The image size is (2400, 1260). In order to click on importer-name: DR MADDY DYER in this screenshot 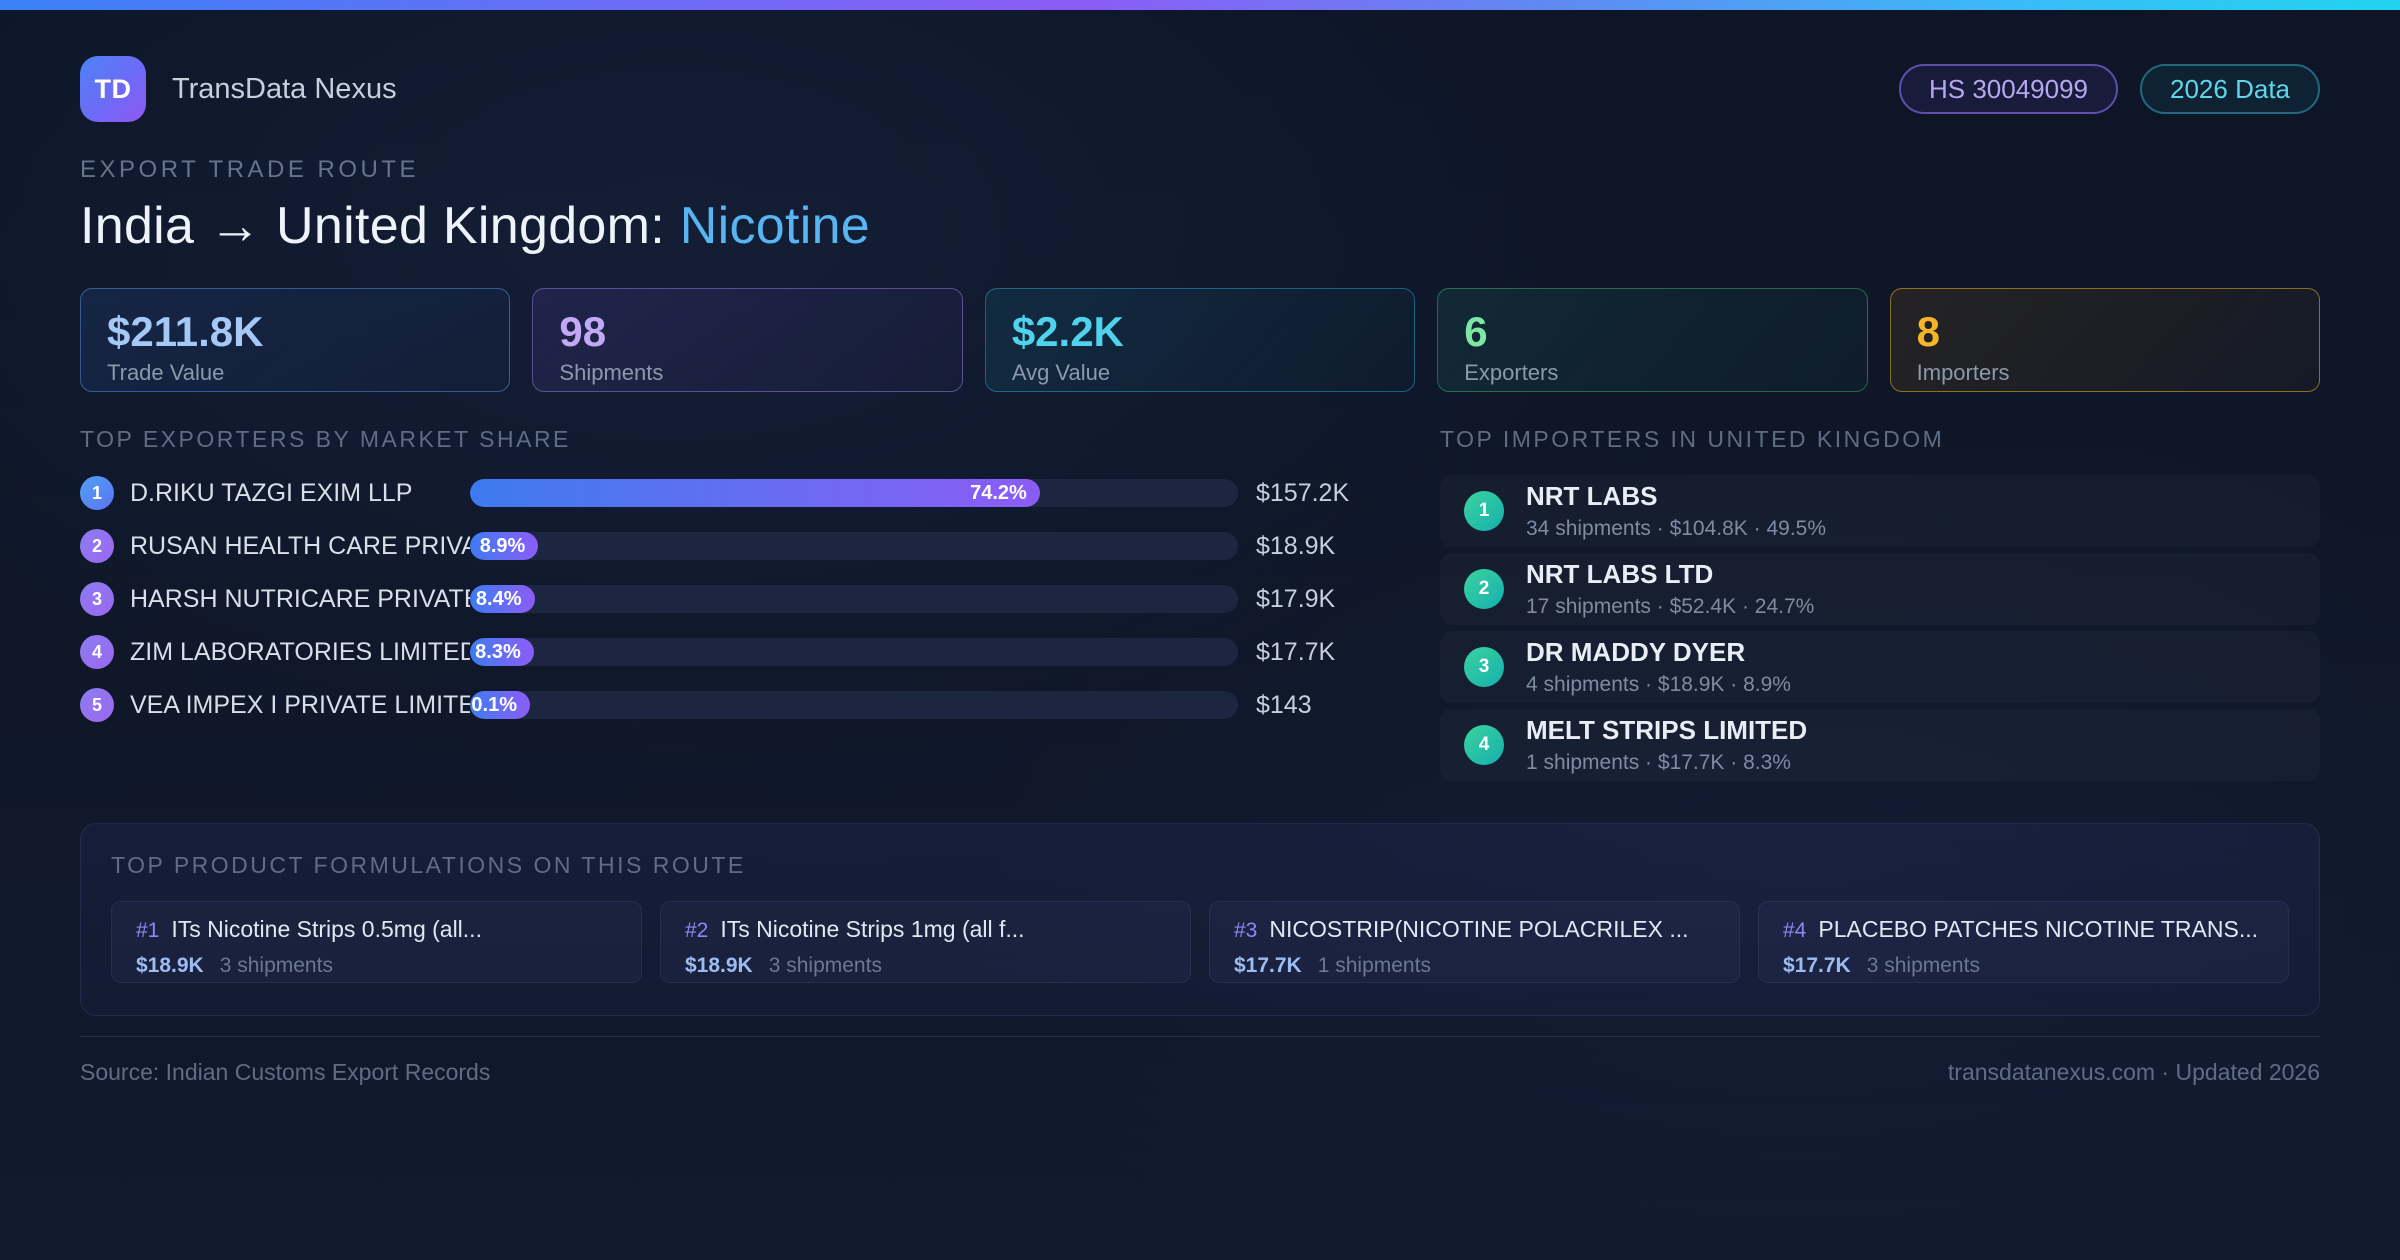, I will do `click(1636, 651)`.